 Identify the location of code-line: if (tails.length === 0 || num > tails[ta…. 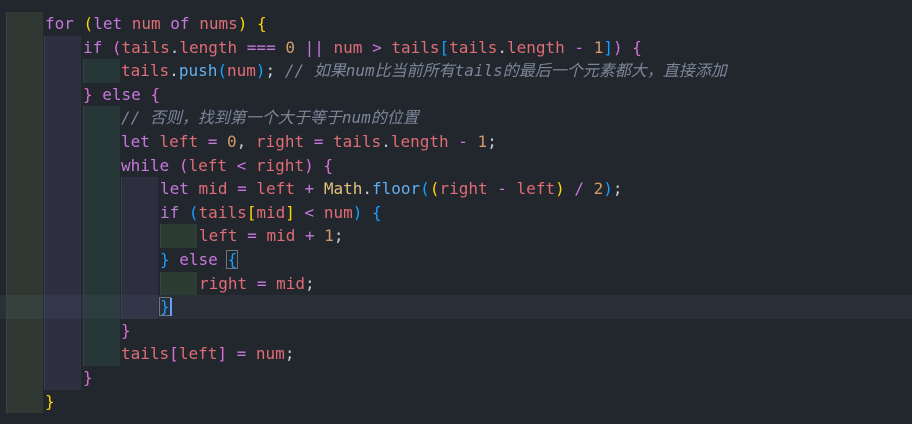
(456, 47).